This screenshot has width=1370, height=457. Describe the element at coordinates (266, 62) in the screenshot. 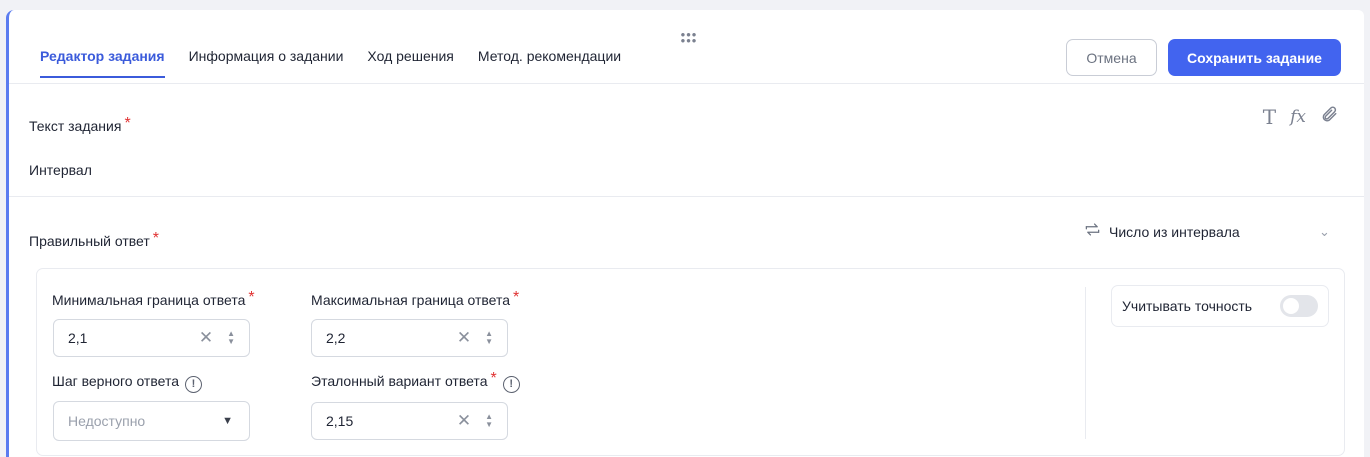

I see `tab-task-info: Информация о задании` at that location.